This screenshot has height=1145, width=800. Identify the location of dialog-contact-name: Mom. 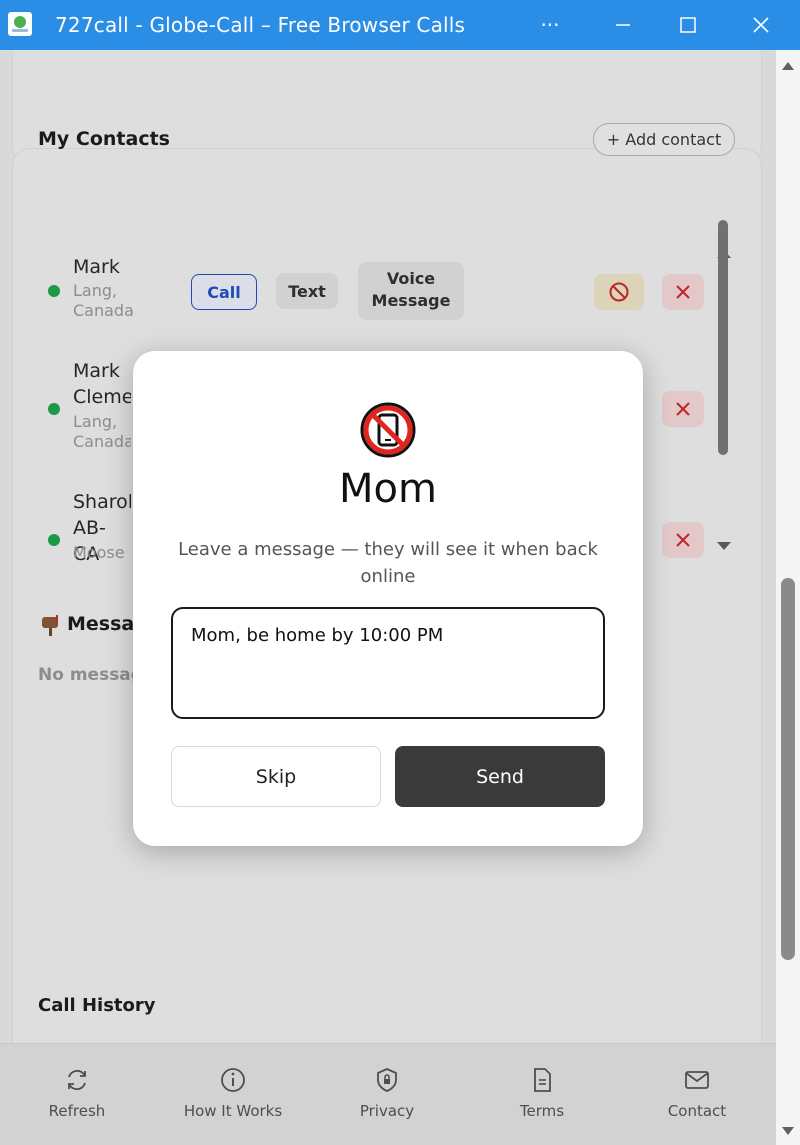
(388, 489).